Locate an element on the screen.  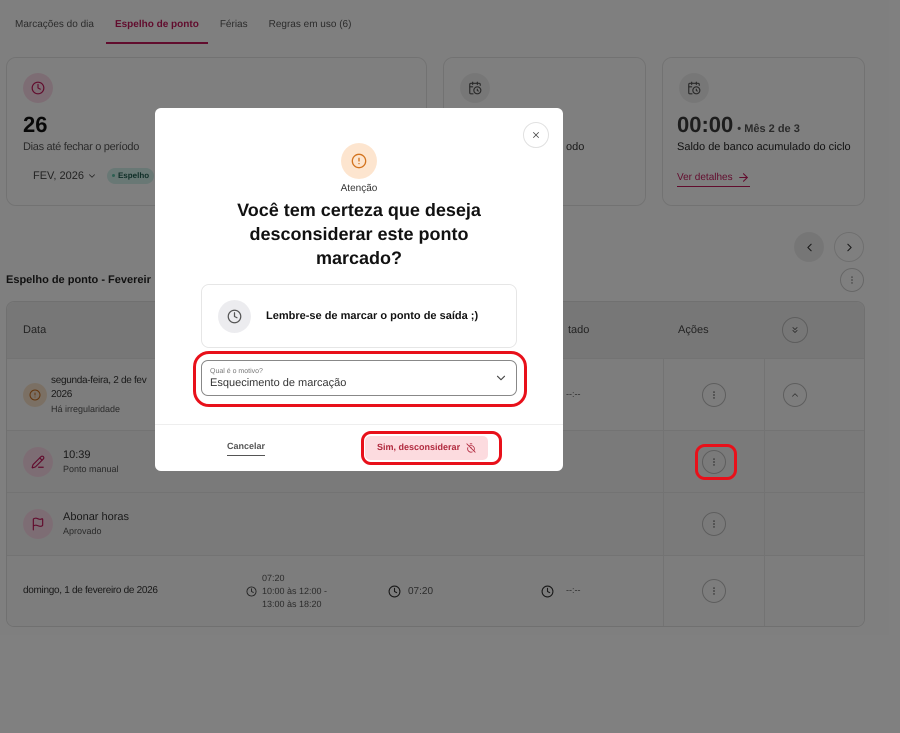
card-value: 00:00 is located at coordinates (705, 125).